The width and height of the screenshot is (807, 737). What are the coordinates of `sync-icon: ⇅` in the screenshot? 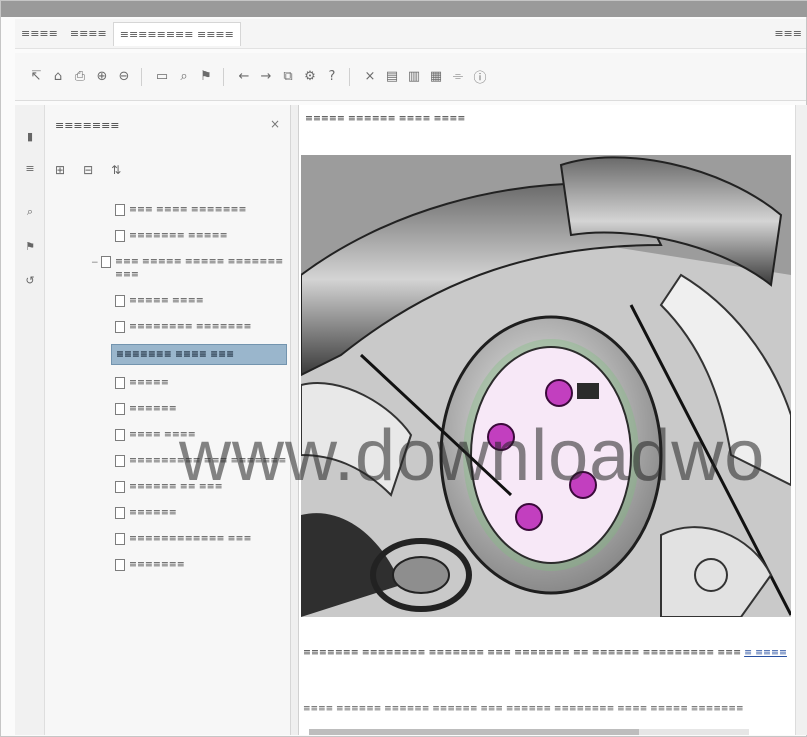 It's located at (116, 170).